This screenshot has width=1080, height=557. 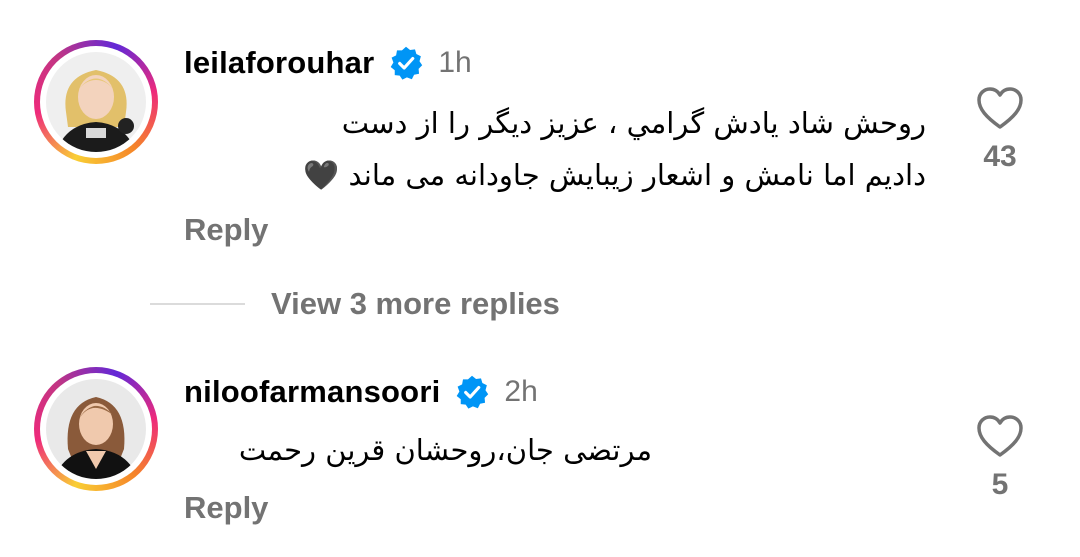 I want to click on avatar-leilaforouhar, so click(x=96, y=102).